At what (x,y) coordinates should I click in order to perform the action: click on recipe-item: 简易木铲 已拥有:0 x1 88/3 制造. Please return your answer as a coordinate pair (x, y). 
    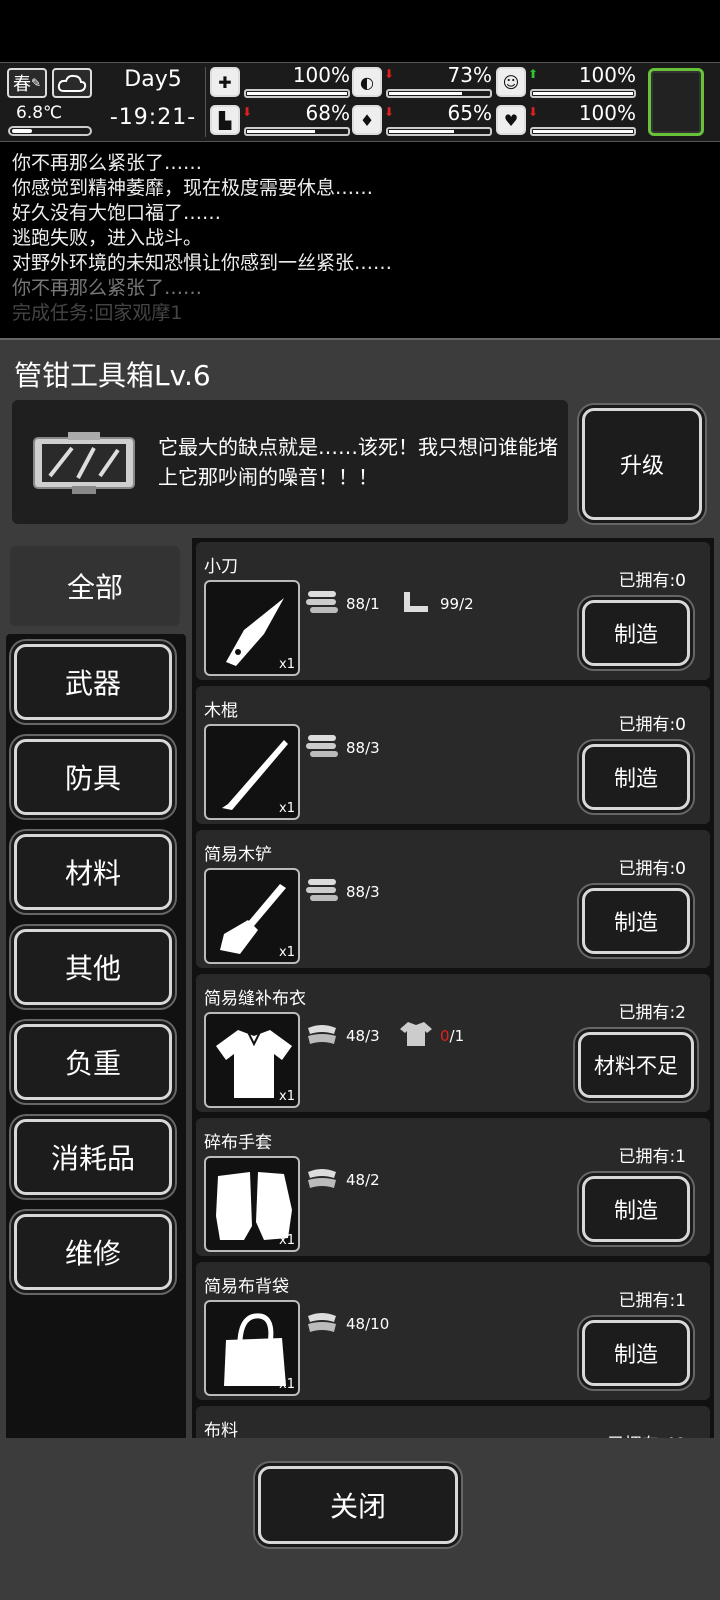
    Looking at the image, I should click on (453, 899).